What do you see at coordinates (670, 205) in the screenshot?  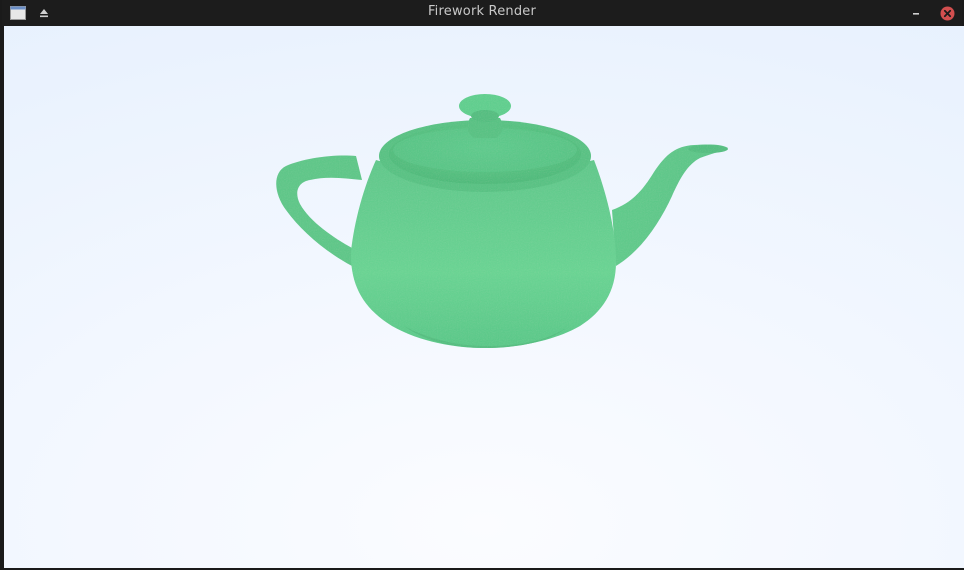 I see `teapot-spout` at bounding box center [670, 205].